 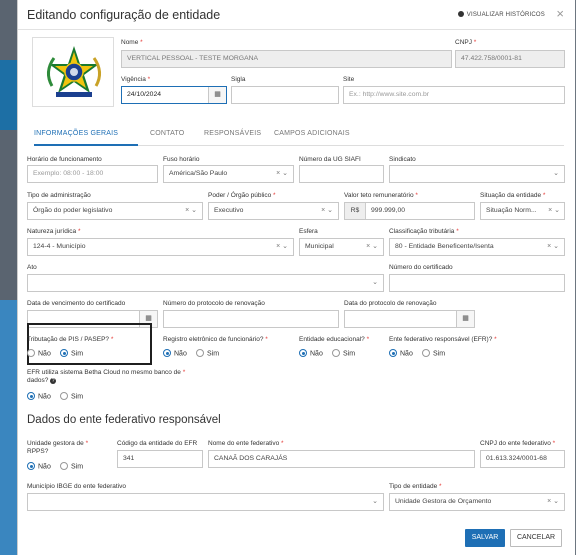 What do you see at coordinates (38, 451) in the screenshot?
I see `gestora-label-line2: RPPS?` at bounding box center [38, 451].